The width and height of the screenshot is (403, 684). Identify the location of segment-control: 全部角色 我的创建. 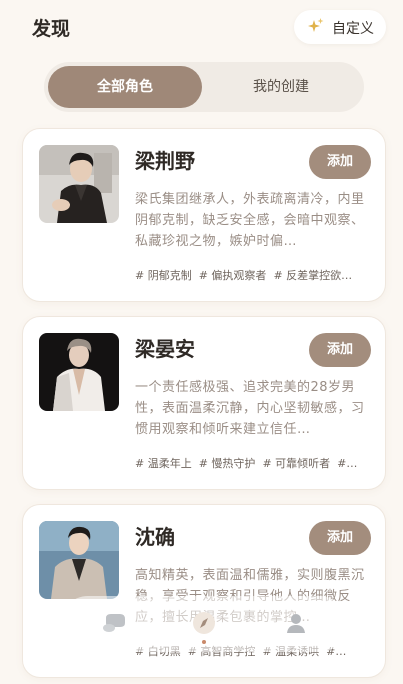
(204, 87).